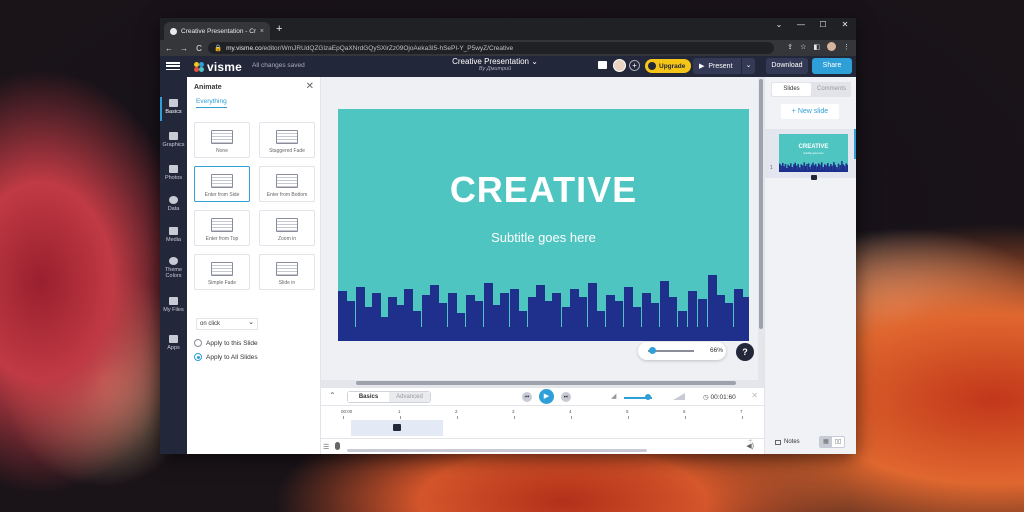 This screenshot has width=1024, height=512. I want to click on rail-item-basics: Basics, so click(173, 109).